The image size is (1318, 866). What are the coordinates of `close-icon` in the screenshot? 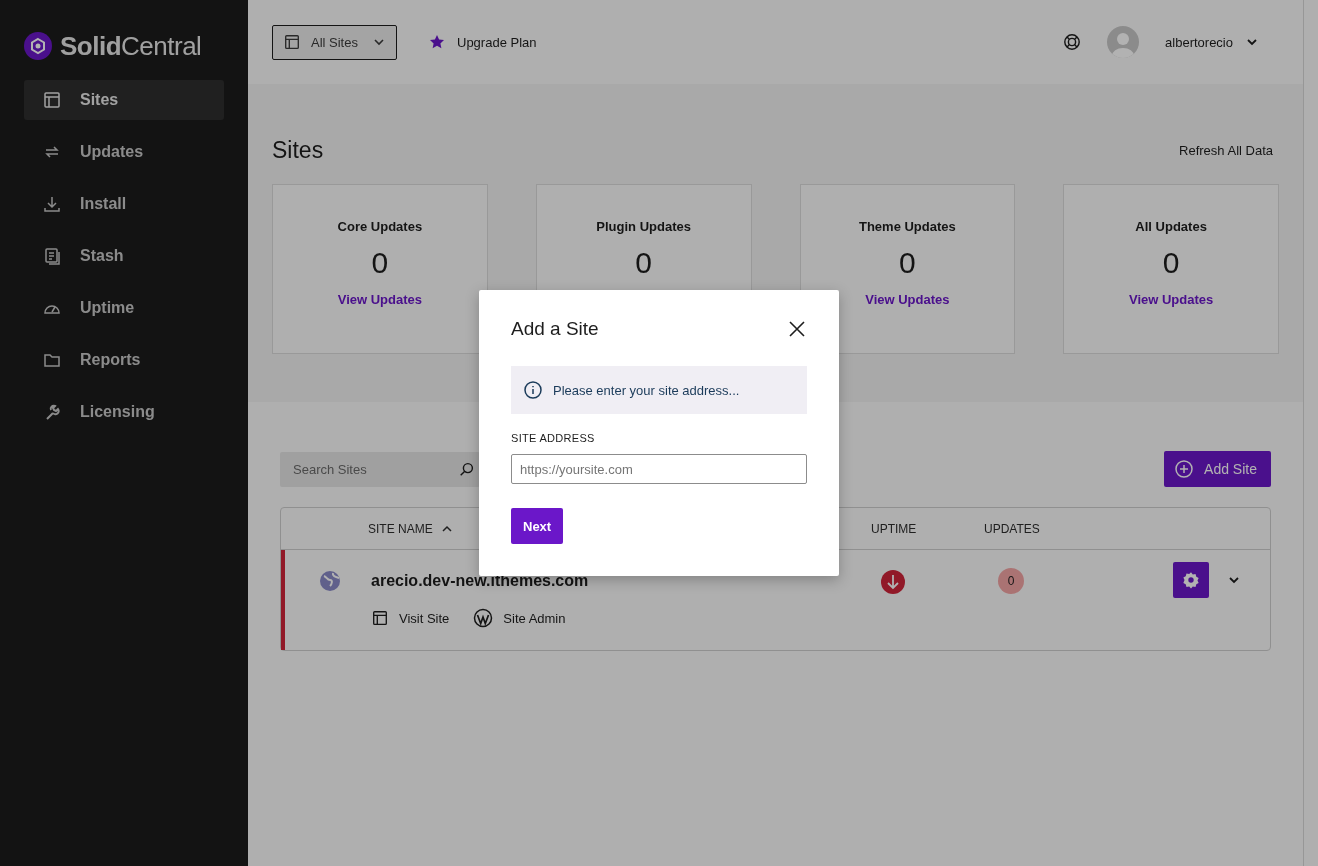 It's located at (797, 329).